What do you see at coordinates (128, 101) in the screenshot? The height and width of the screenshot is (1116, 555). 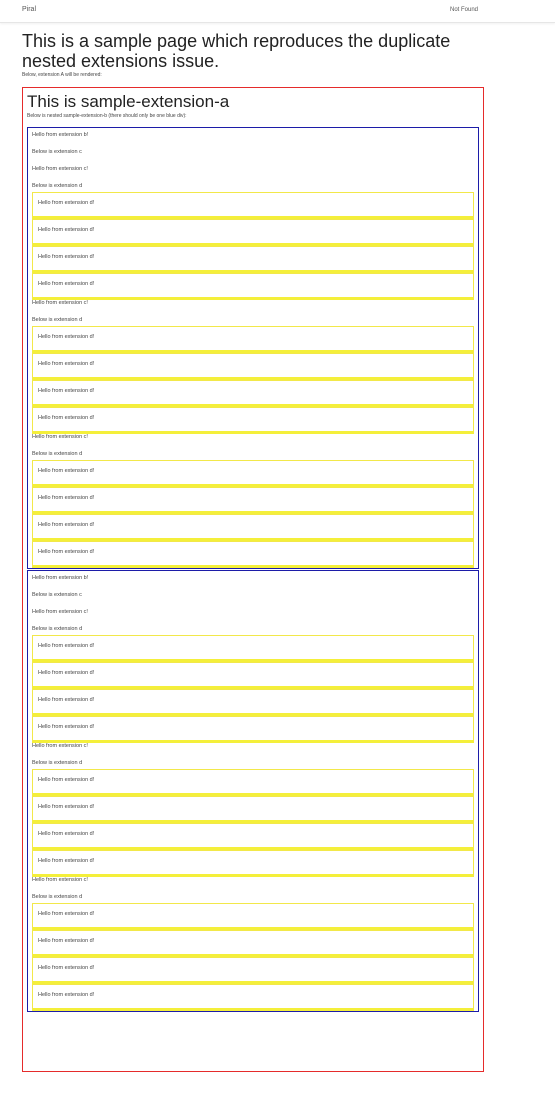 I see `extension-a-title: This is sample-extension-a` at bounding box center [128, 101].